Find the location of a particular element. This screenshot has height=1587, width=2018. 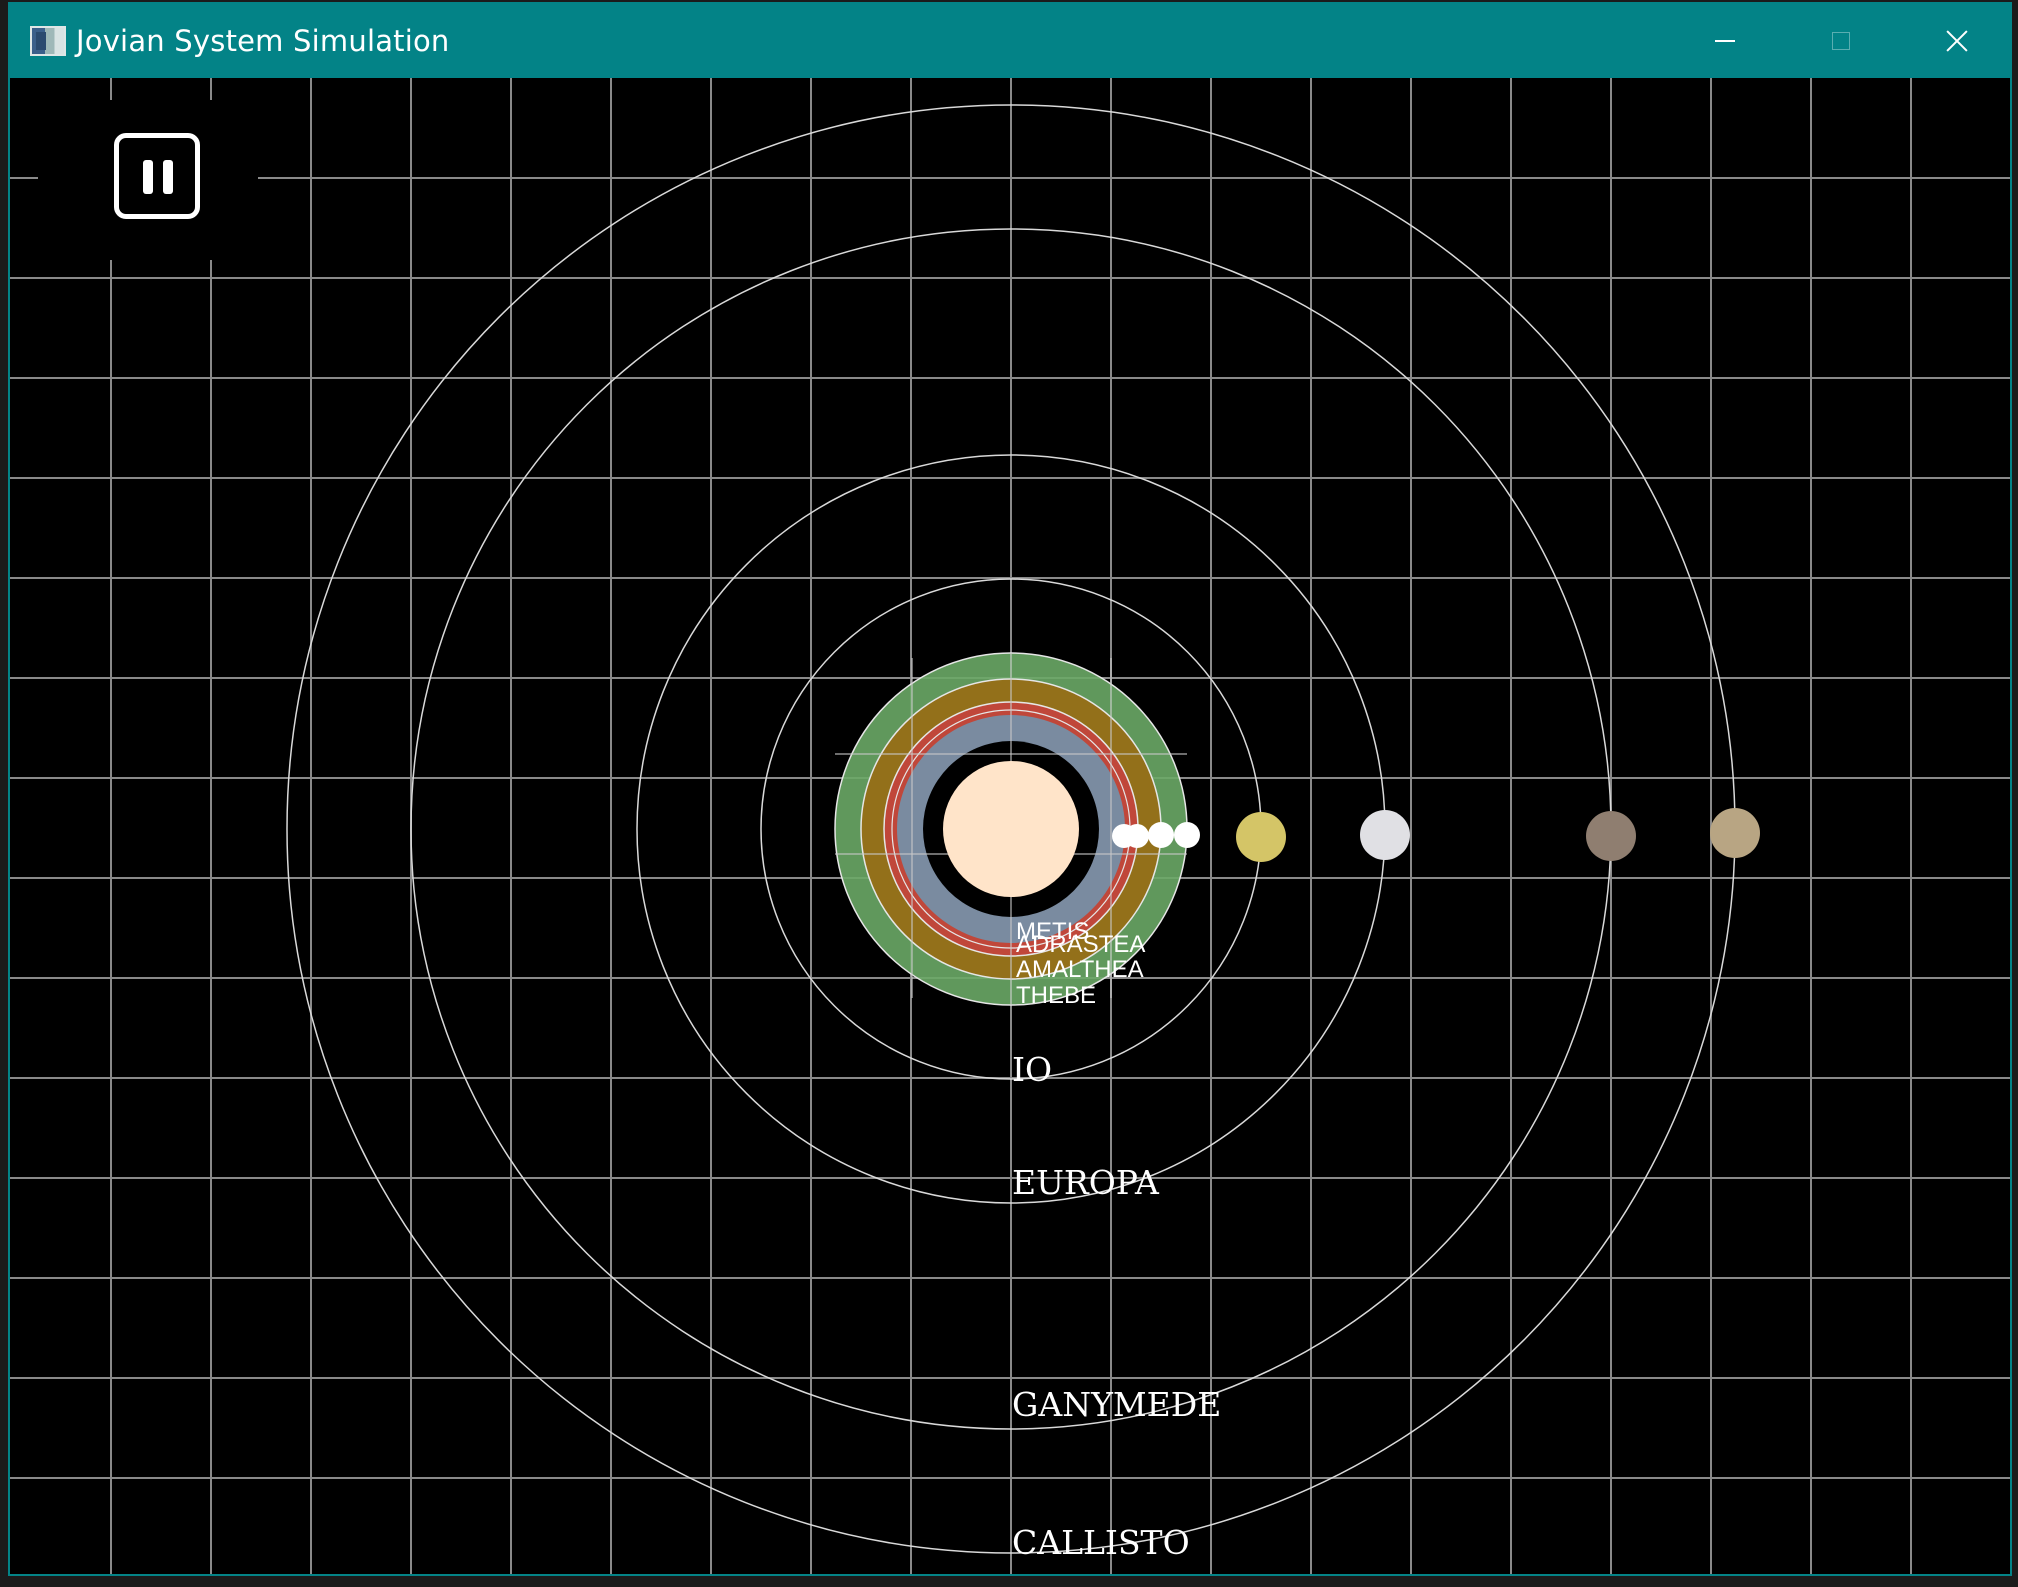

moon-europa is located at coordinates (1385, 835).